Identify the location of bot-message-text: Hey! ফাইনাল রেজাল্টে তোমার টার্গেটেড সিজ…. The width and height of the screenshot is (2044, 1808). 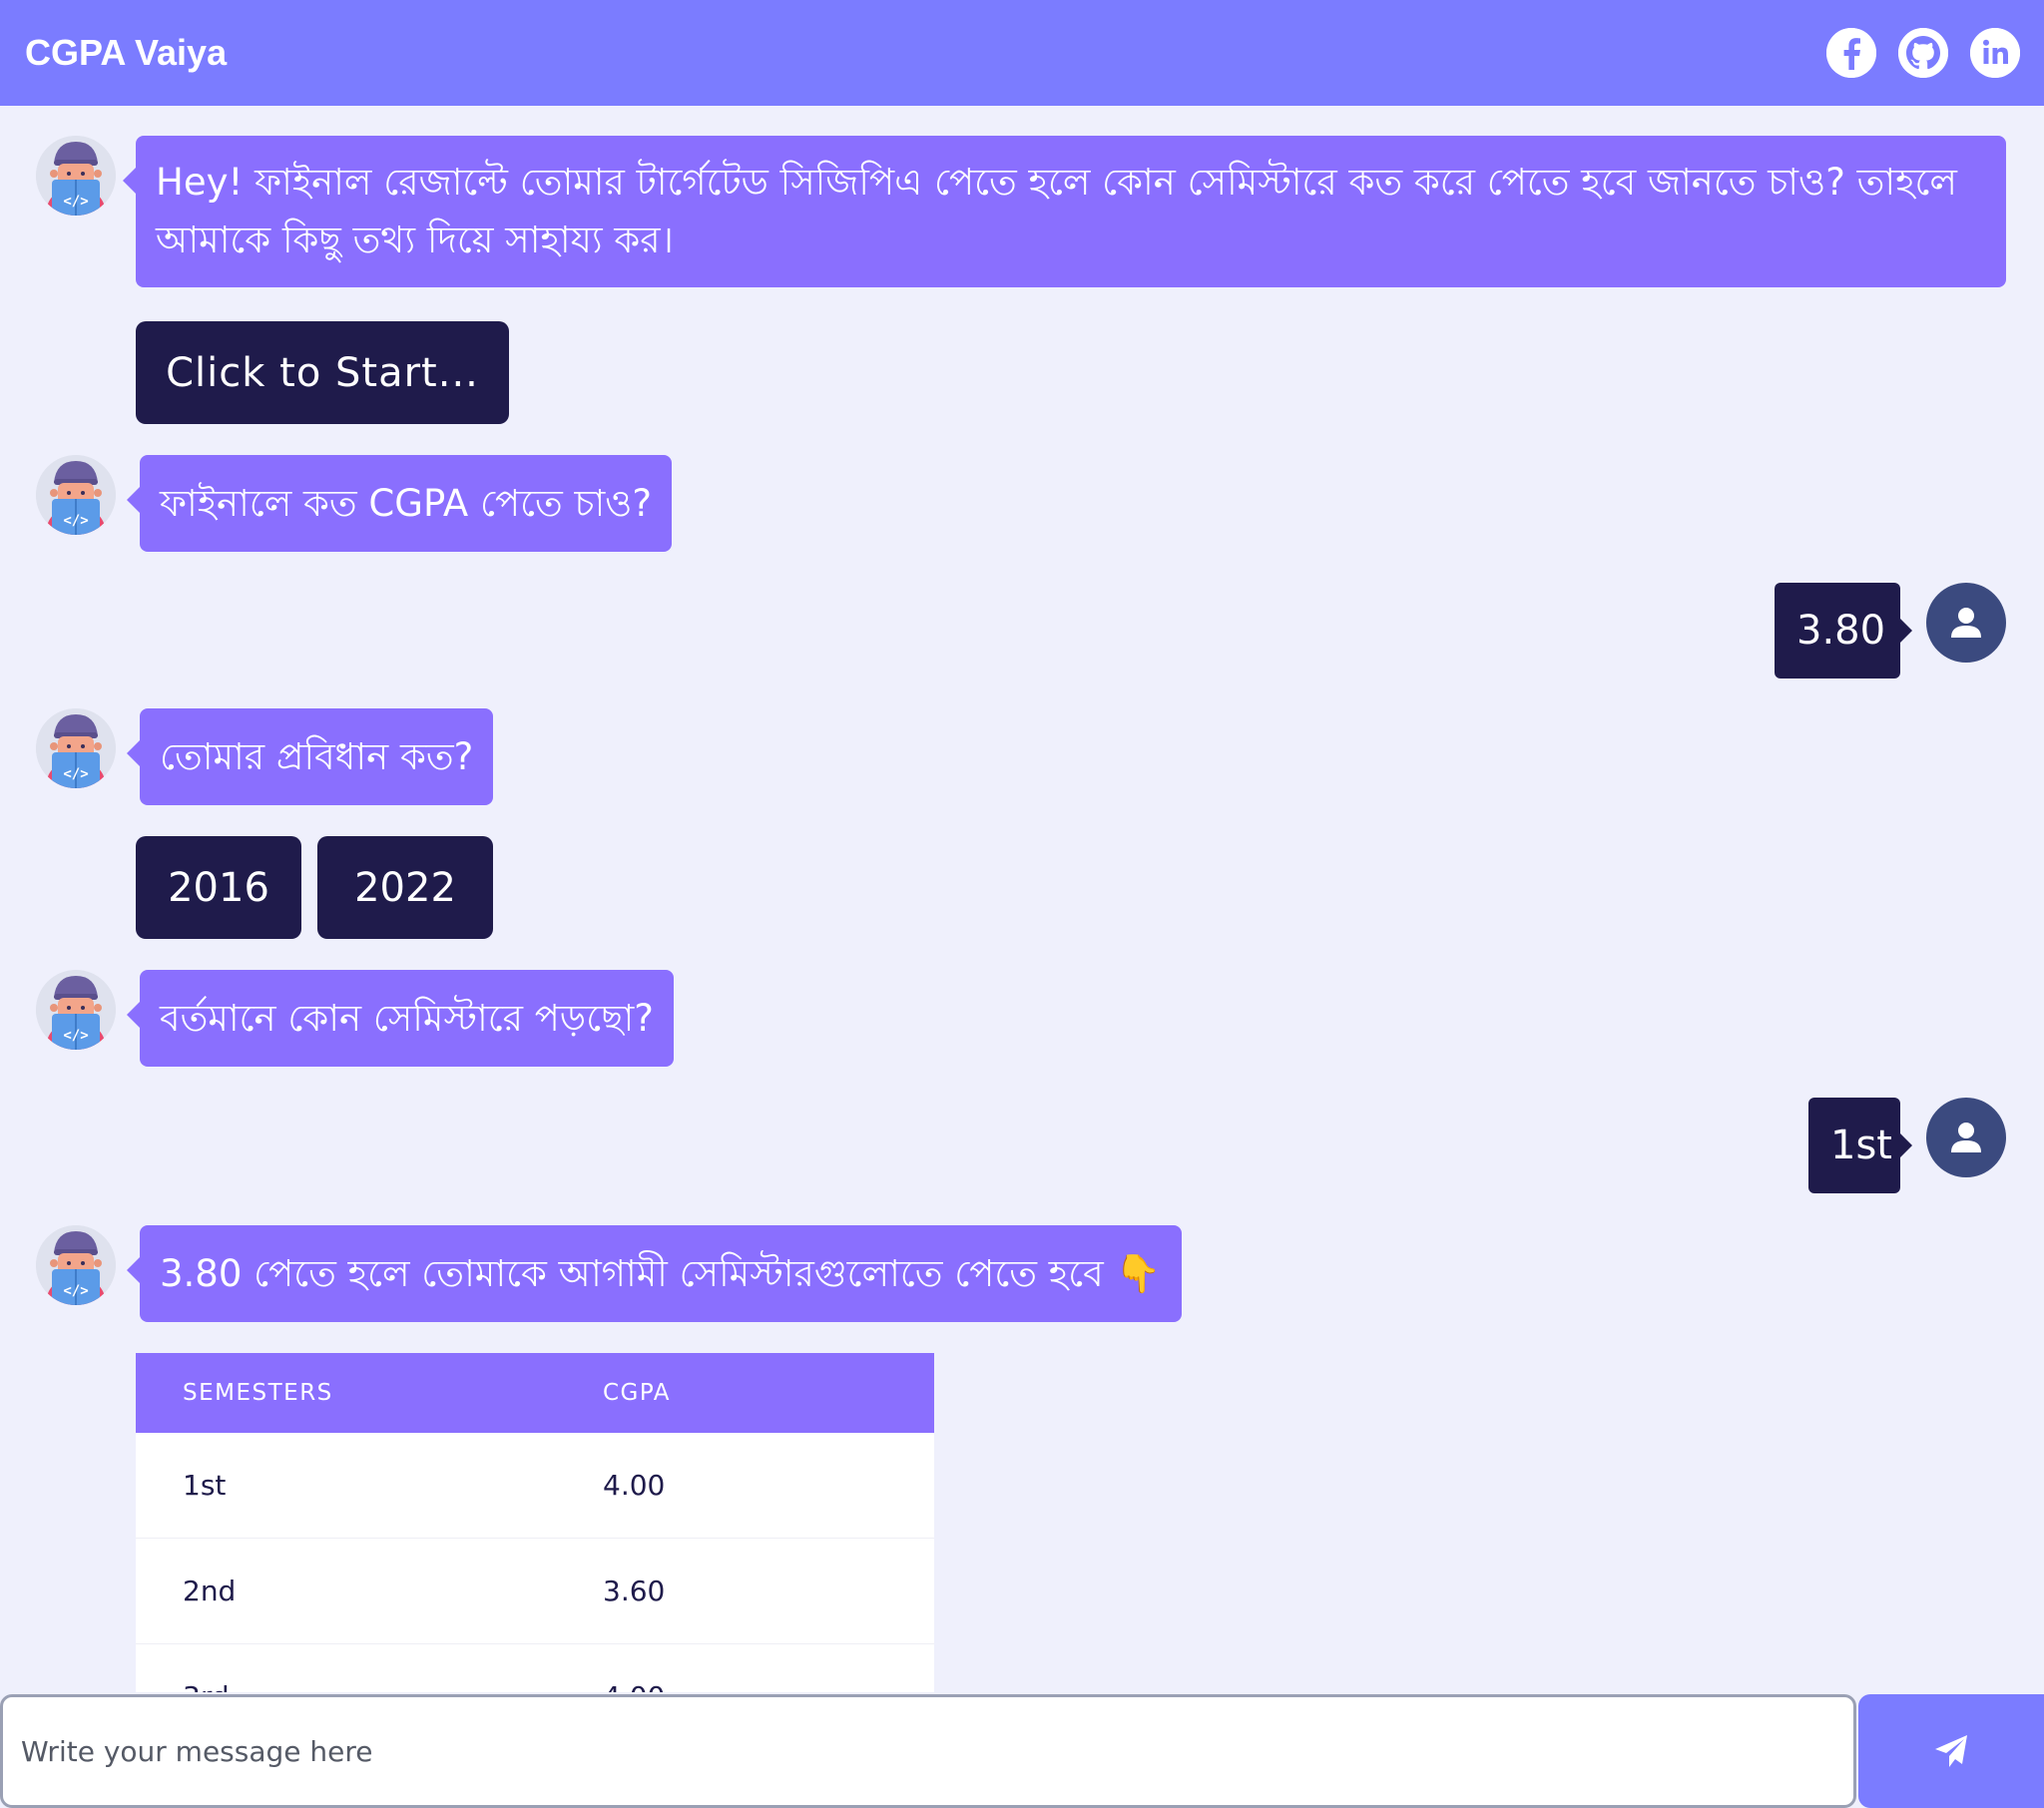
(1056, 211).